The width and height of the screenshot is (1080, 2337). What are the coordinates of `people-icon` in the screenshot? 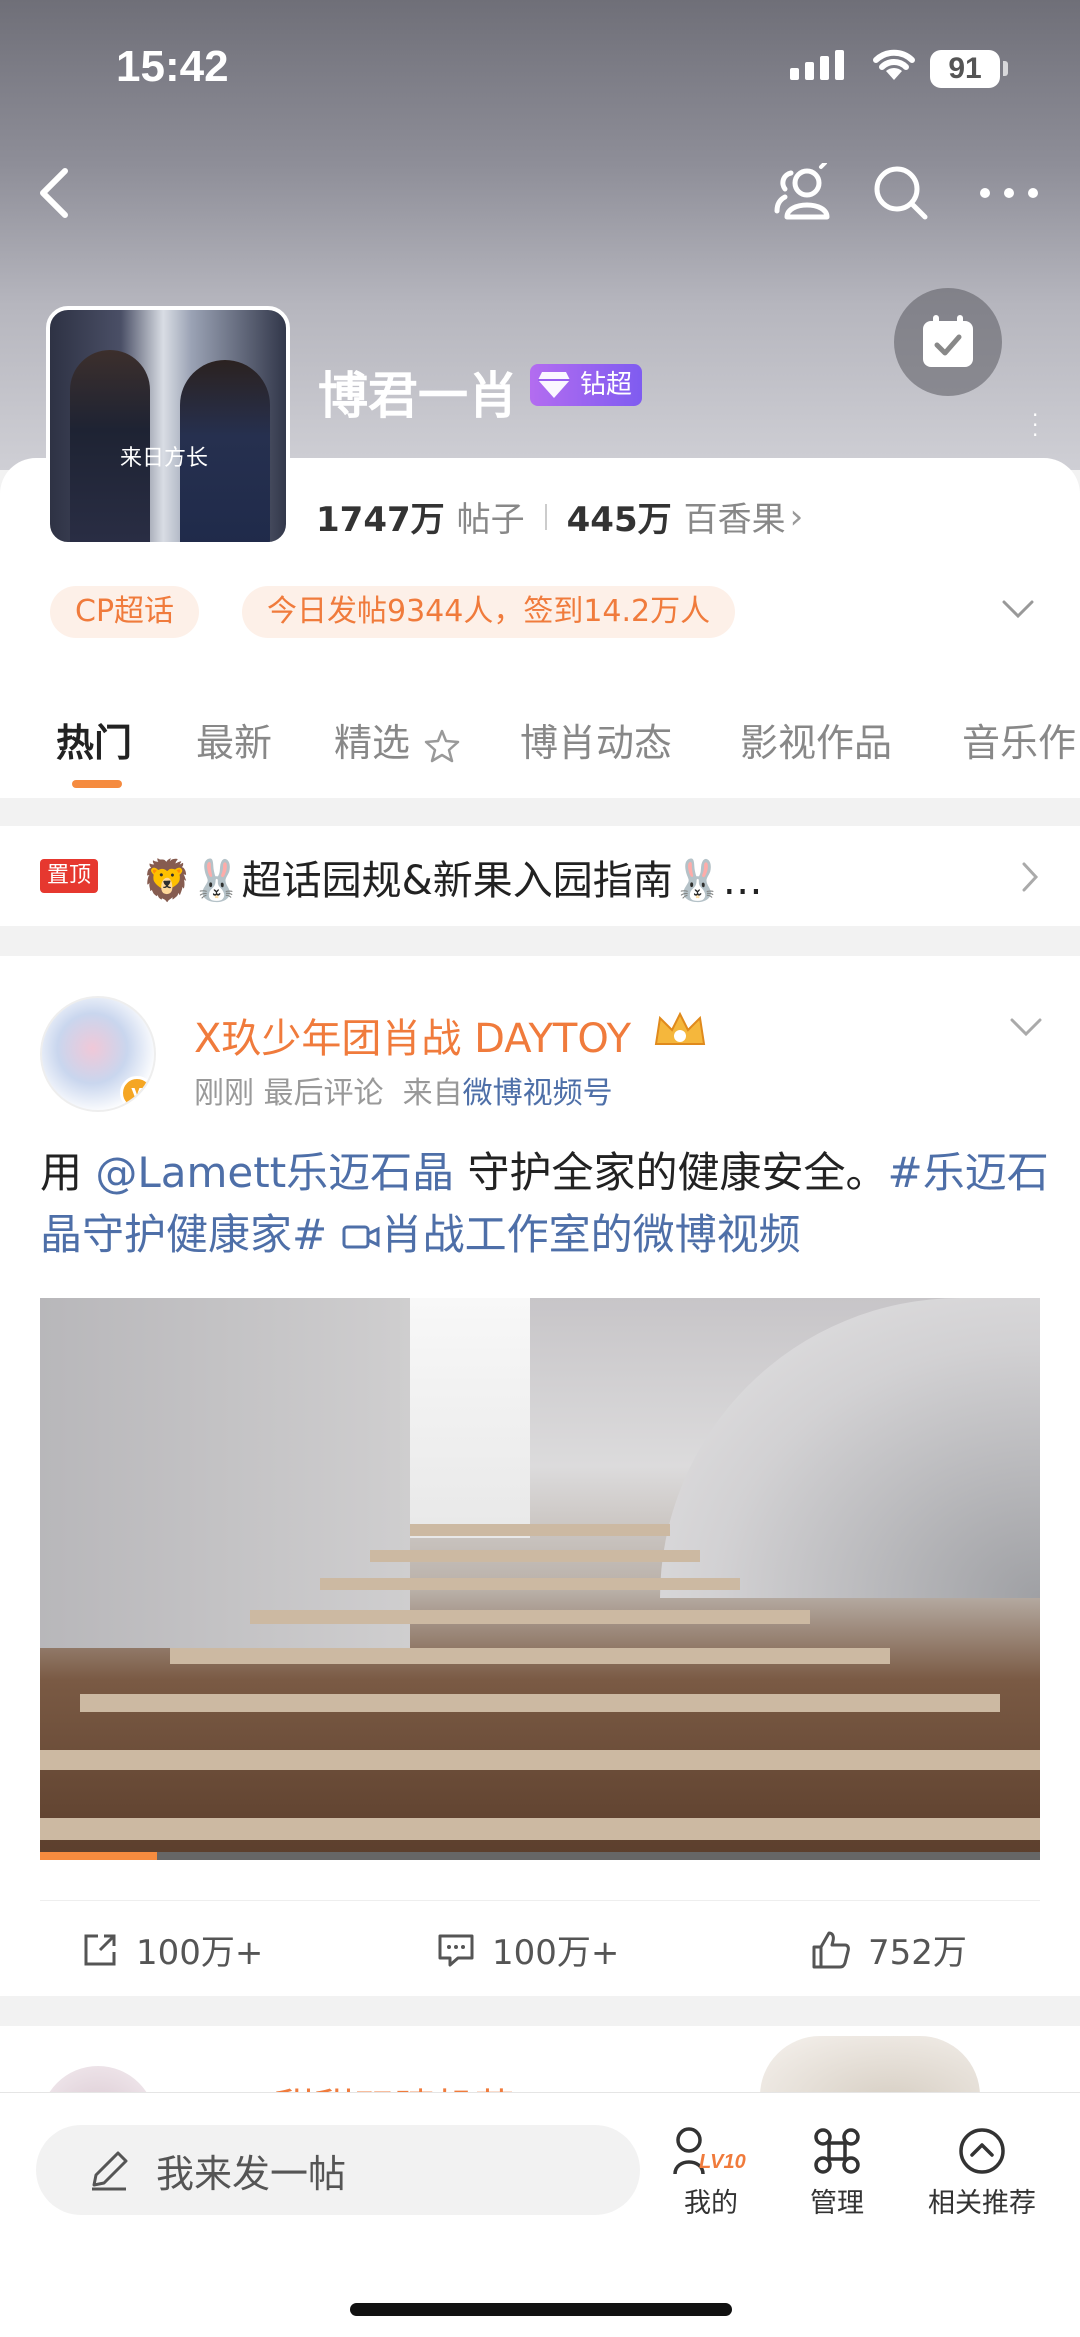 It's located at (802, 191).